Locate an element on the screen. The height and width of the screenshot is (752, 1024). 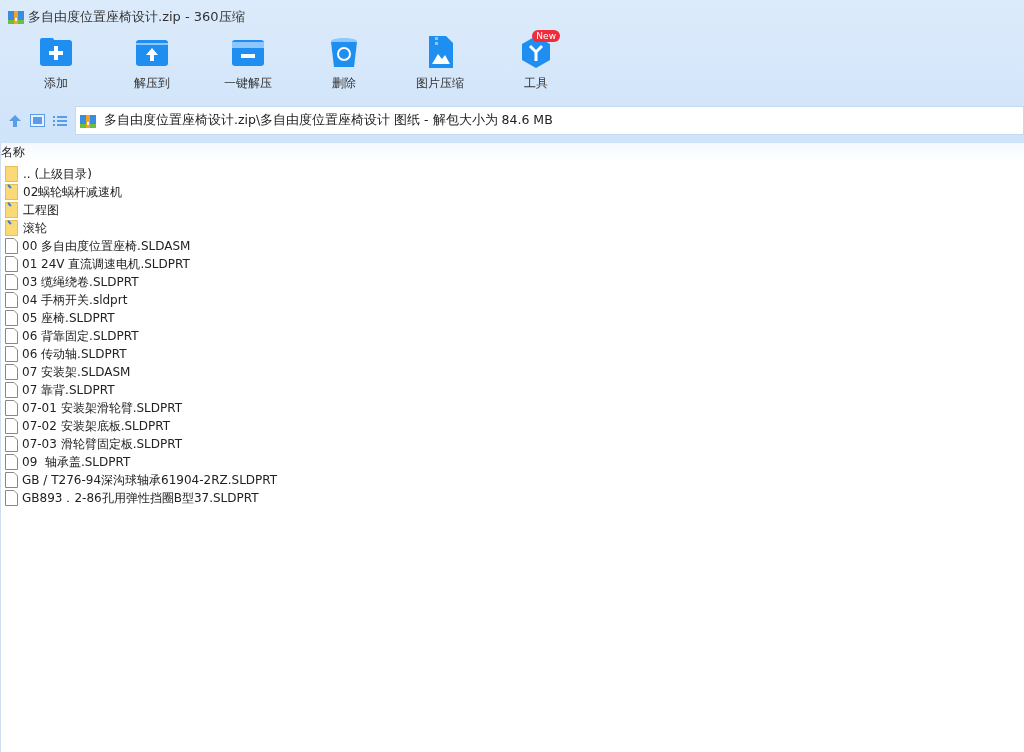
file-name: 03 缆绳绕卷.SLDPRT is located at coordinates (80, 282).